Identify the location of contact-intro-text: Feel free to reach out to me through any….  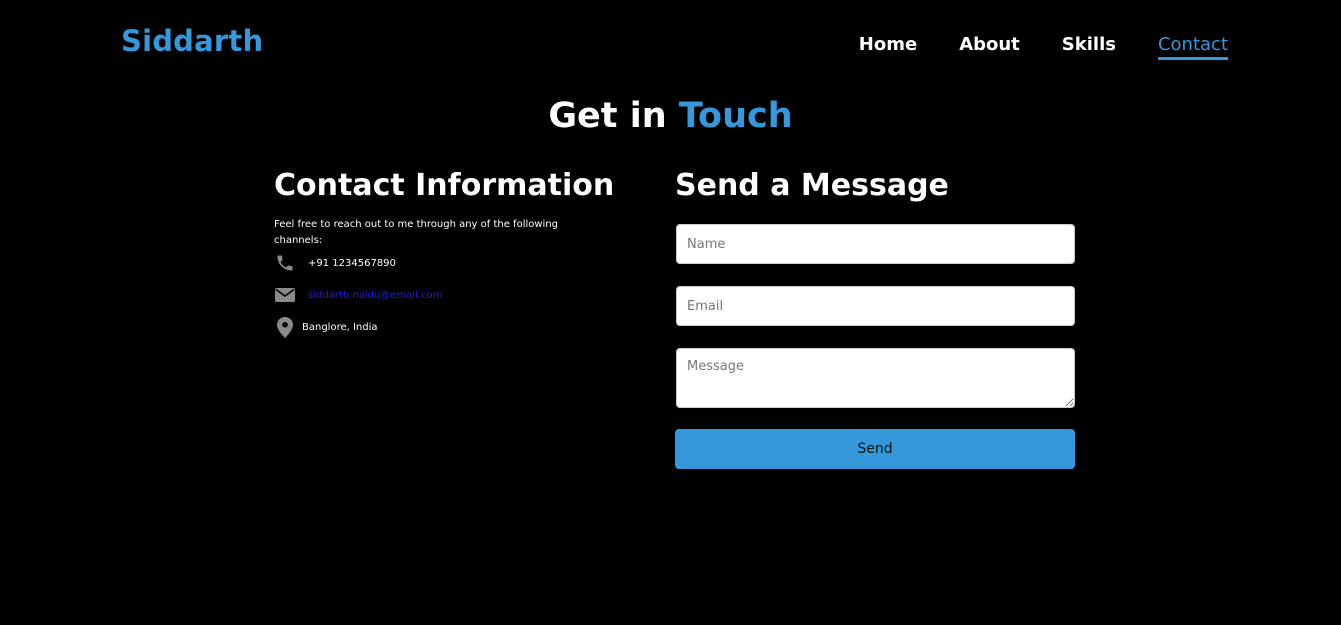
(416, 232).